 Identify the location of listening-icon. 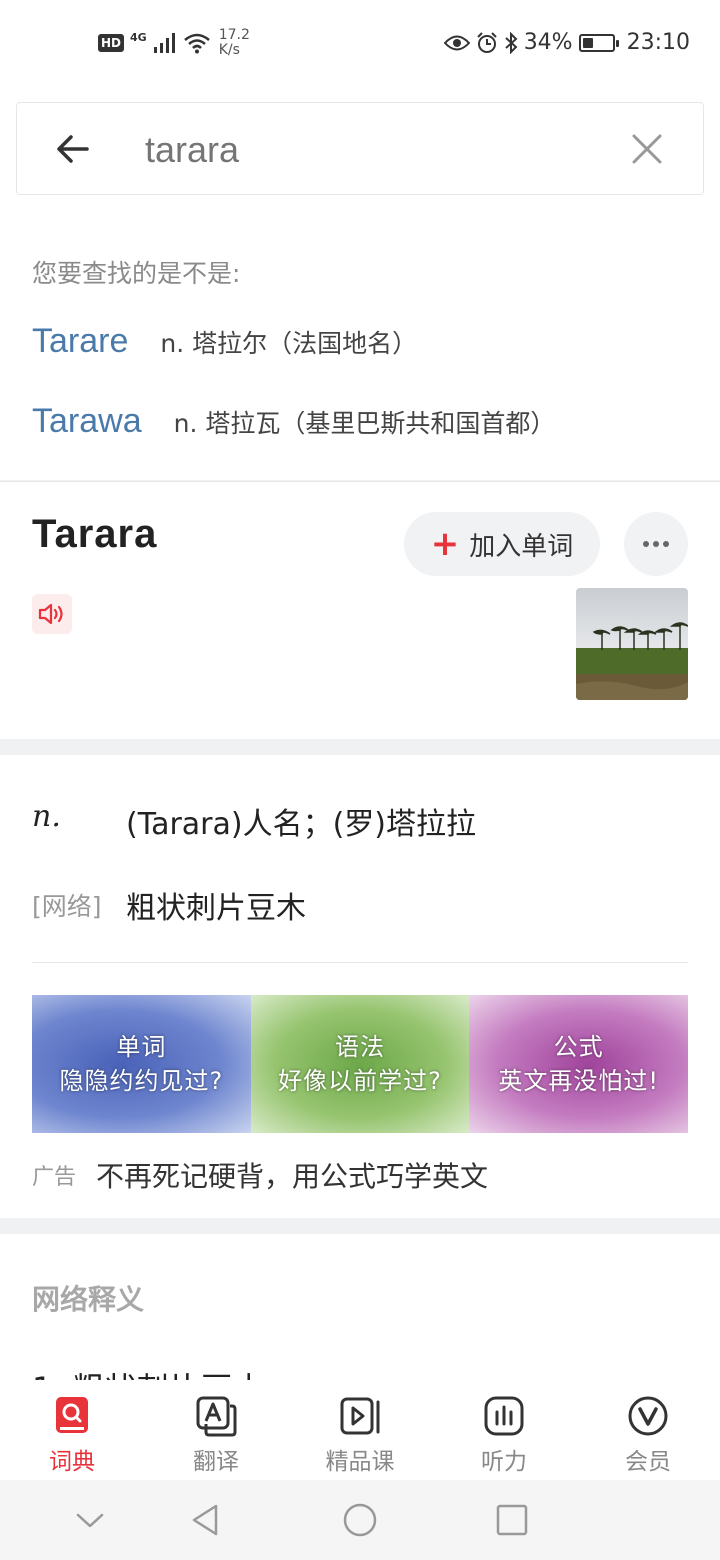
(504, 1416).